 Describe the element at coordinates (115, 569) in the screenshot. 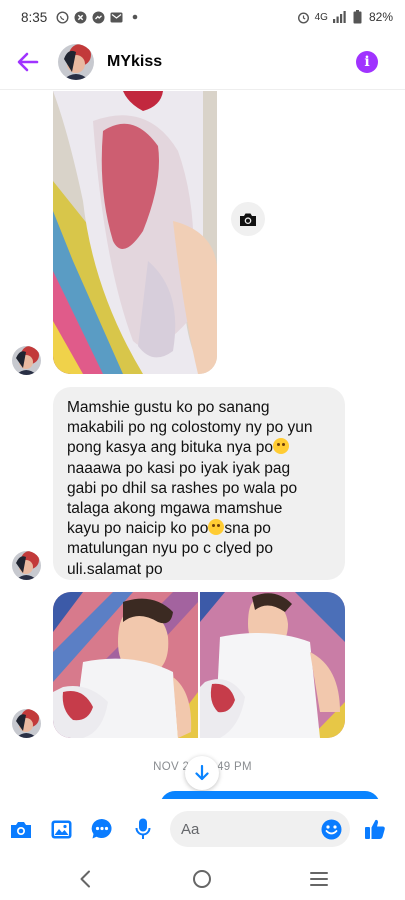

I see `message-line: uli.salamat po` at that location.